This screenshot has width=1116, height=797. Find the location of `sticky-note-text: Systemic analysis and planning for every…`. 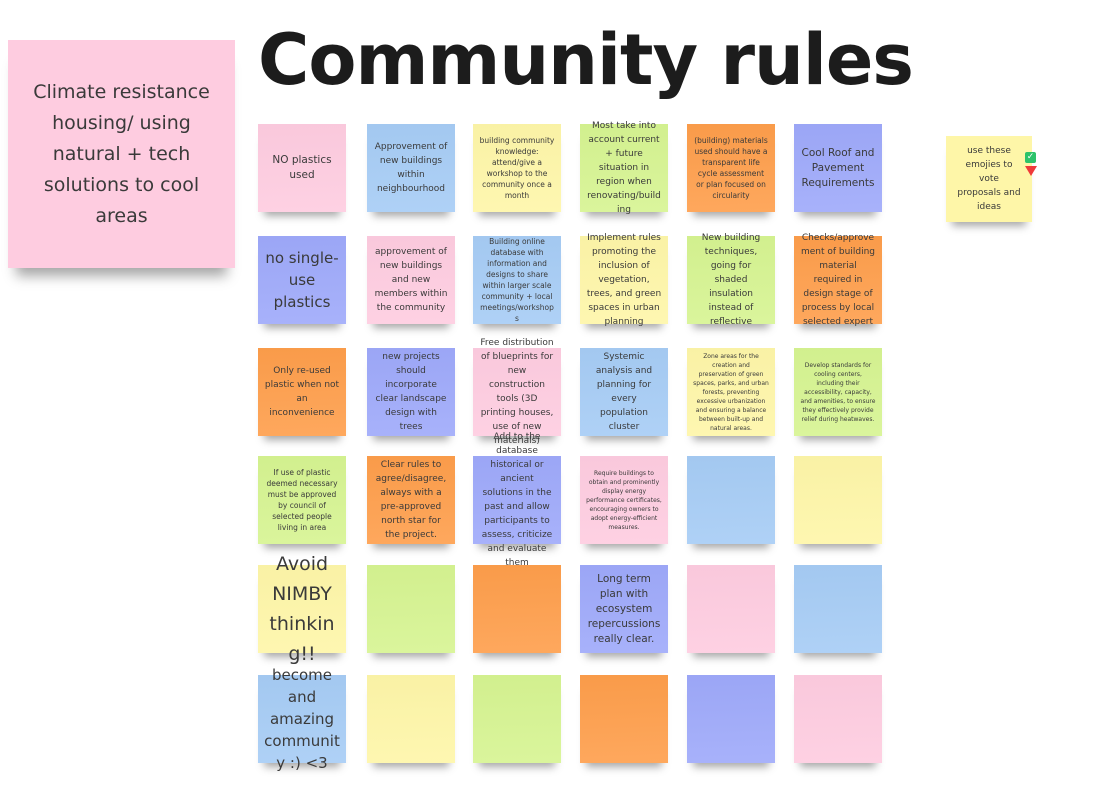

sticky-note-text: Systemic analysis and planning for every… is located at coordinates (624, 392).